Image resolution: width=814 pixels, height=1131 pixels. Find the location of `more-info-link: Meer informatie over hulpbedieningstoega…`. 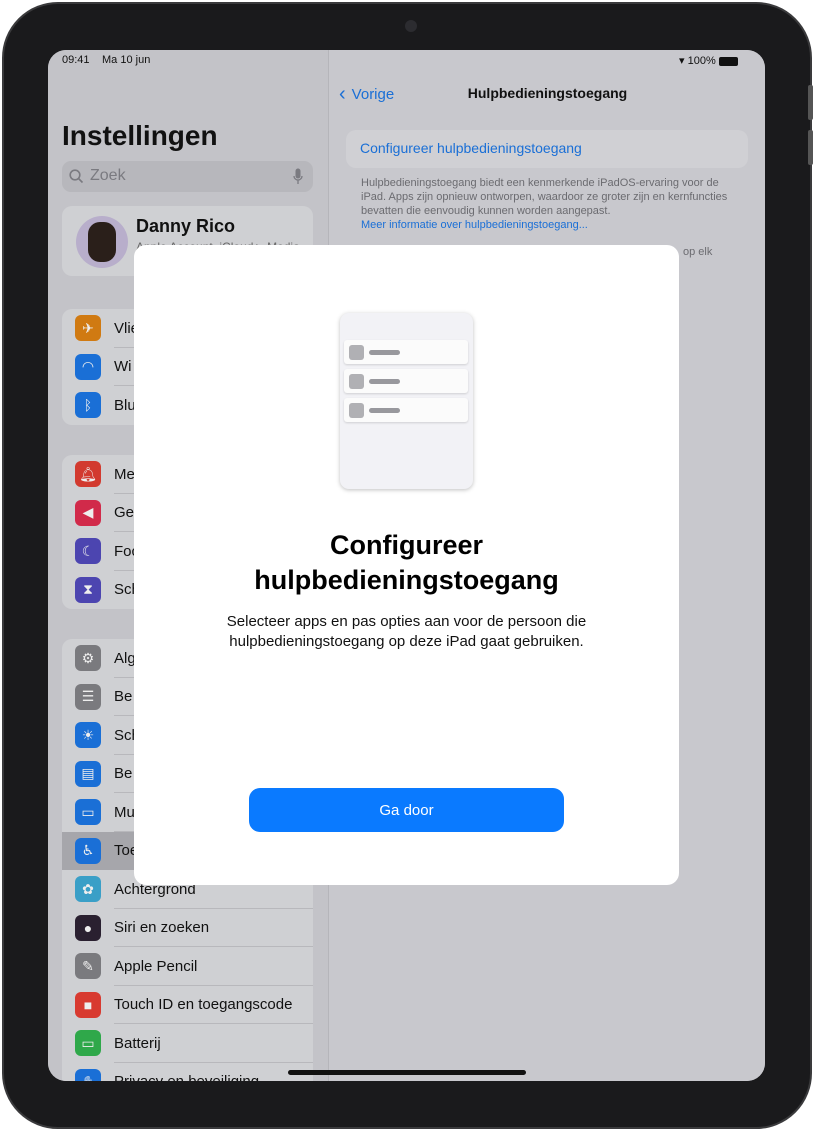

more-info-link: Meer informatie over hulpbedieningstoega… is located at coordinates (553, 225).